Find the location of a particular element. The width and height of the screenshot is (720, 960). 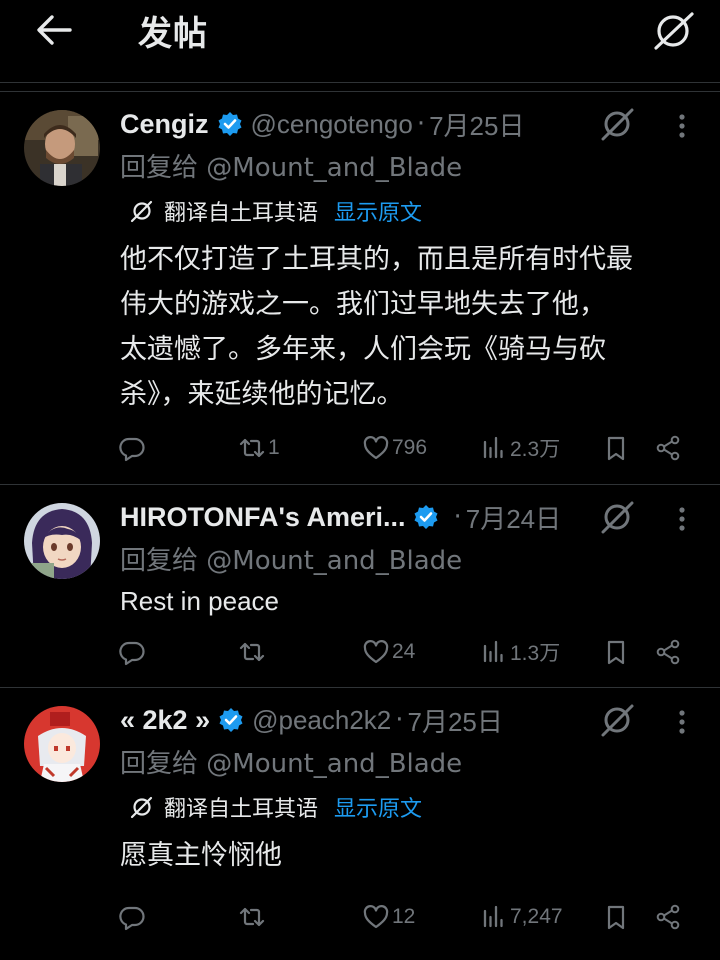

views-button: 1.3万 is located at coordinates (520, 652).